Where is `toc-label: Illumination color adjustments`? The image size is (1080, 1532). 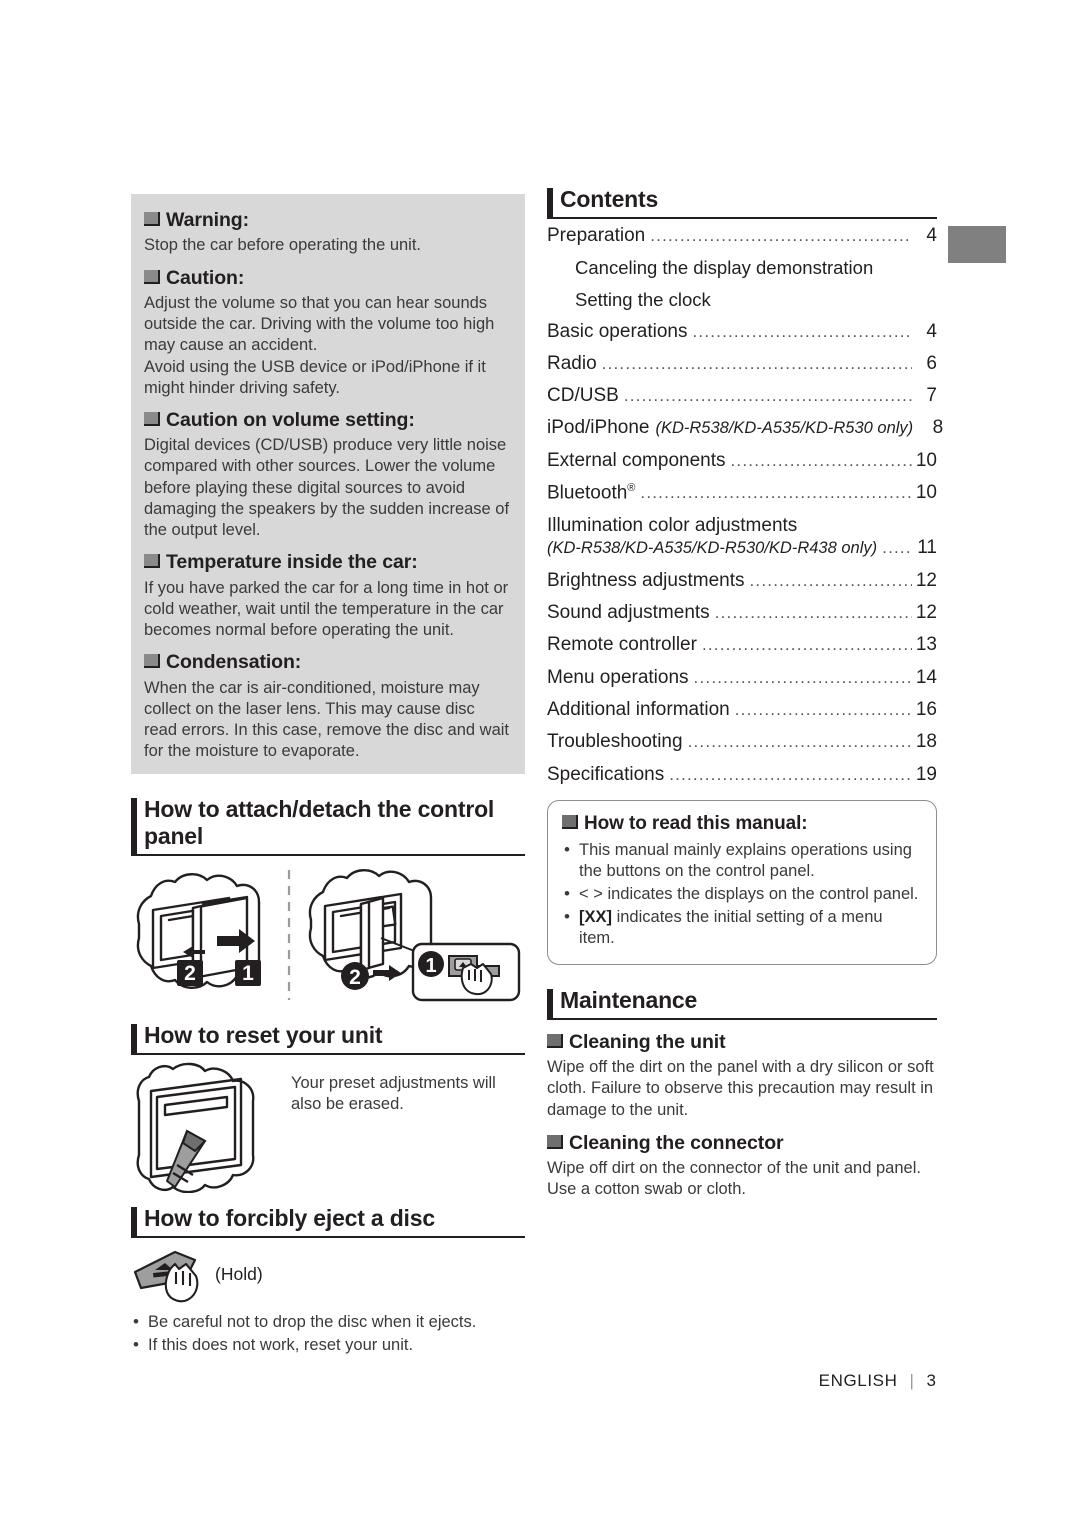 toc-label: Illumination color adjustments is located at coordinates (672, 525).